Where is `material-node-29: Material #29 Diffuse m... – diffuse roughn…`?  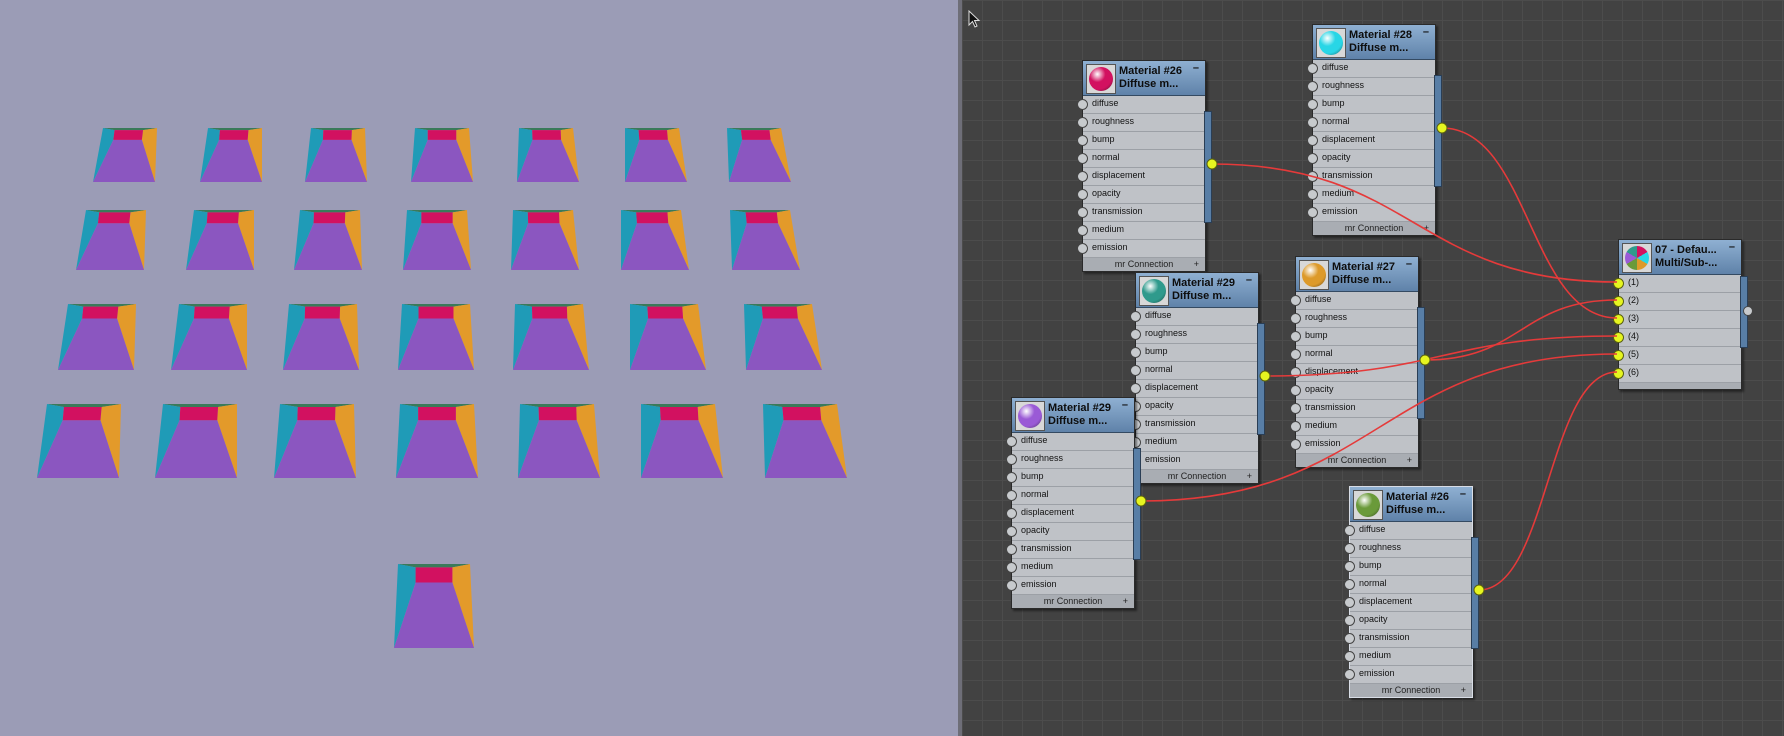 material-node-29: Material #29 Diffuse m... – diffuse roughn… is located at coordinates (1197, 378).